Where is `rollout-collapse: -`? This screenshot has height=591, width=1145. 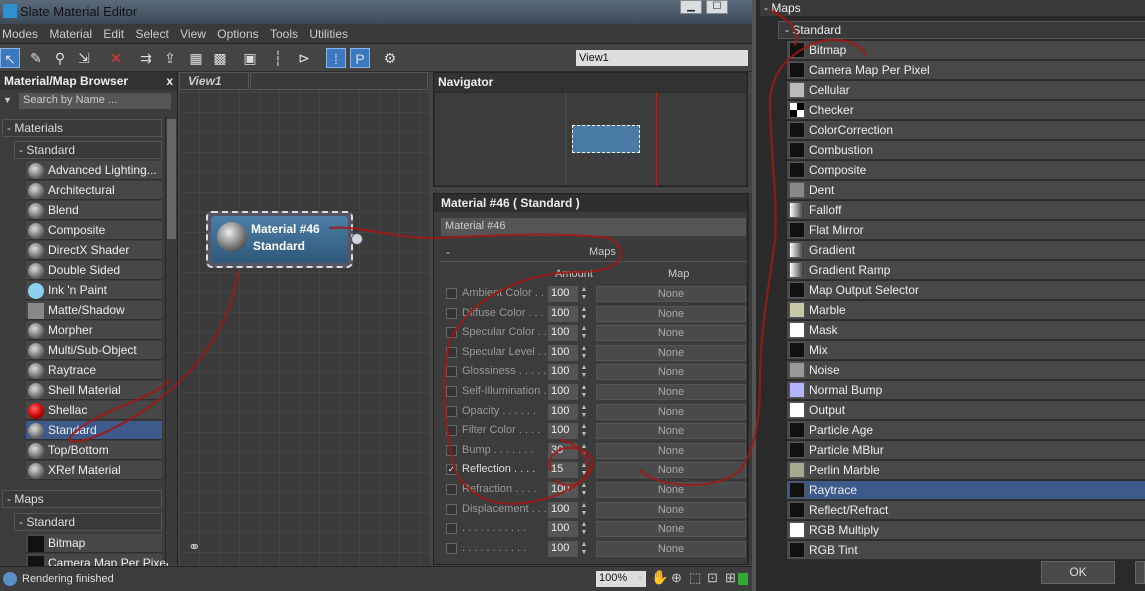 rollout-collapse: - is located at coordinates (448, 252).